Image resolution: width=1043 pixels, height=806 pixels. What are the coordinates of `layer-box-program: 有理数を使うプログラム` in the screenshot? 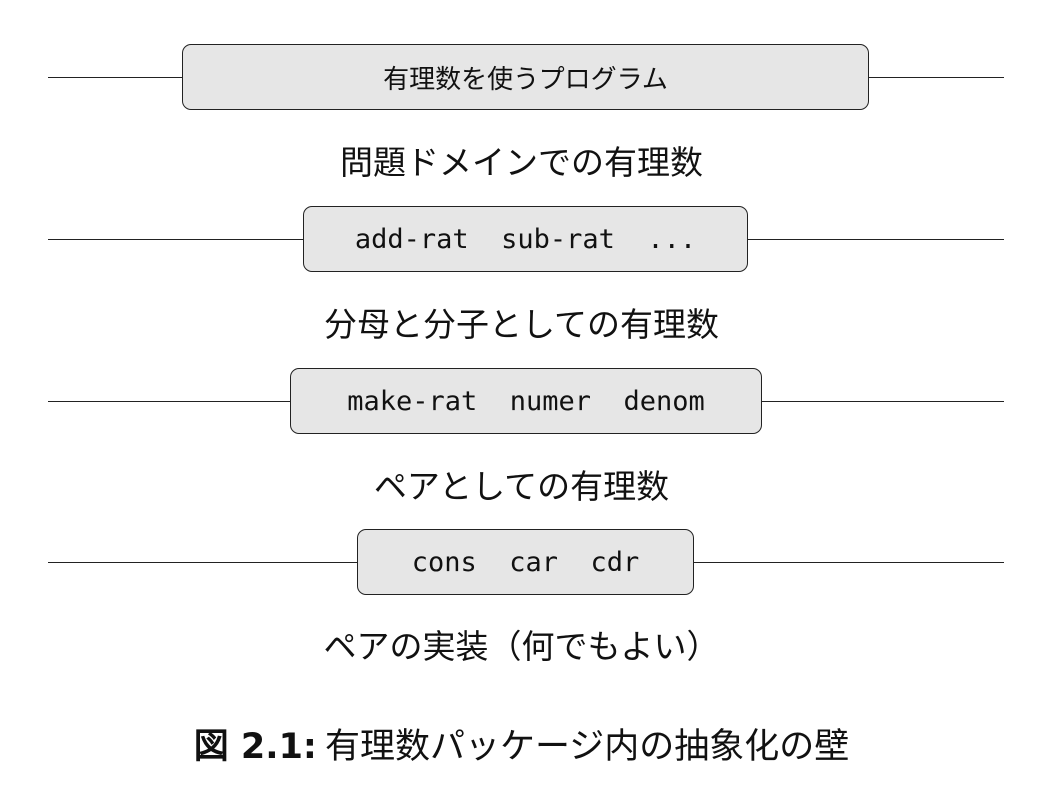 It's located at (525, 77).